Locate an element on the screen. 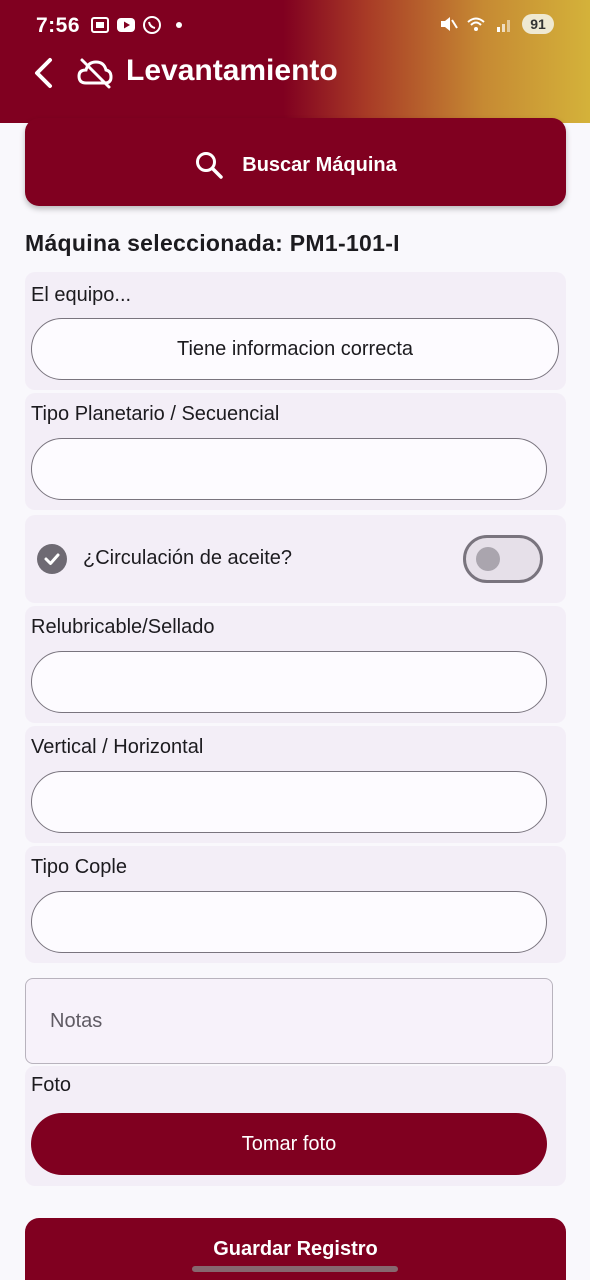 The image size is (590, 1280). vertical-card: Vertical / Horizontal is located at coordinates (295, 784).